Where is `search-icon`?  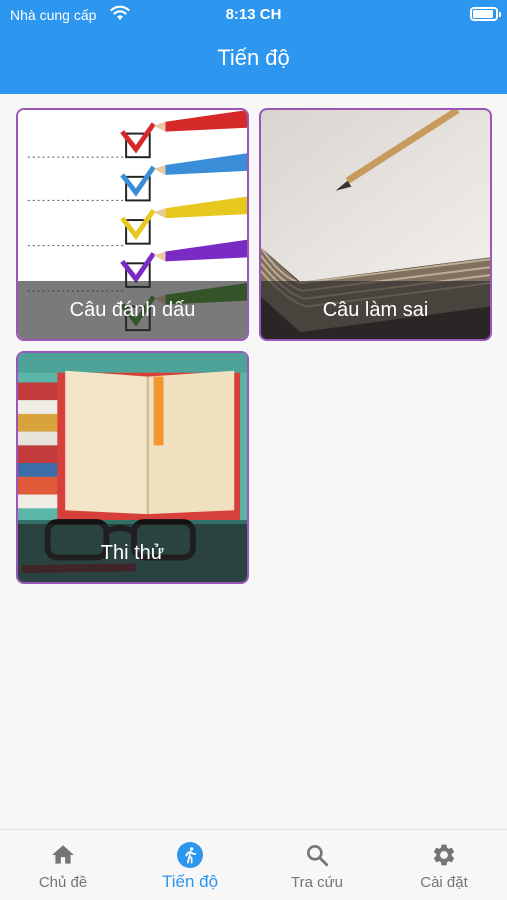 search-icon is located at coordinates (318, 856).